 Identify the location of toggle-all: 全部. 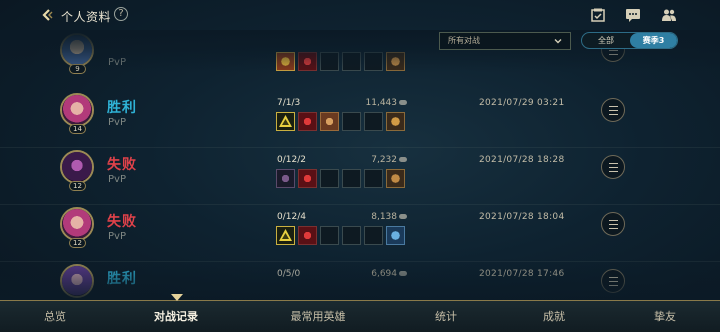
(606, 40).